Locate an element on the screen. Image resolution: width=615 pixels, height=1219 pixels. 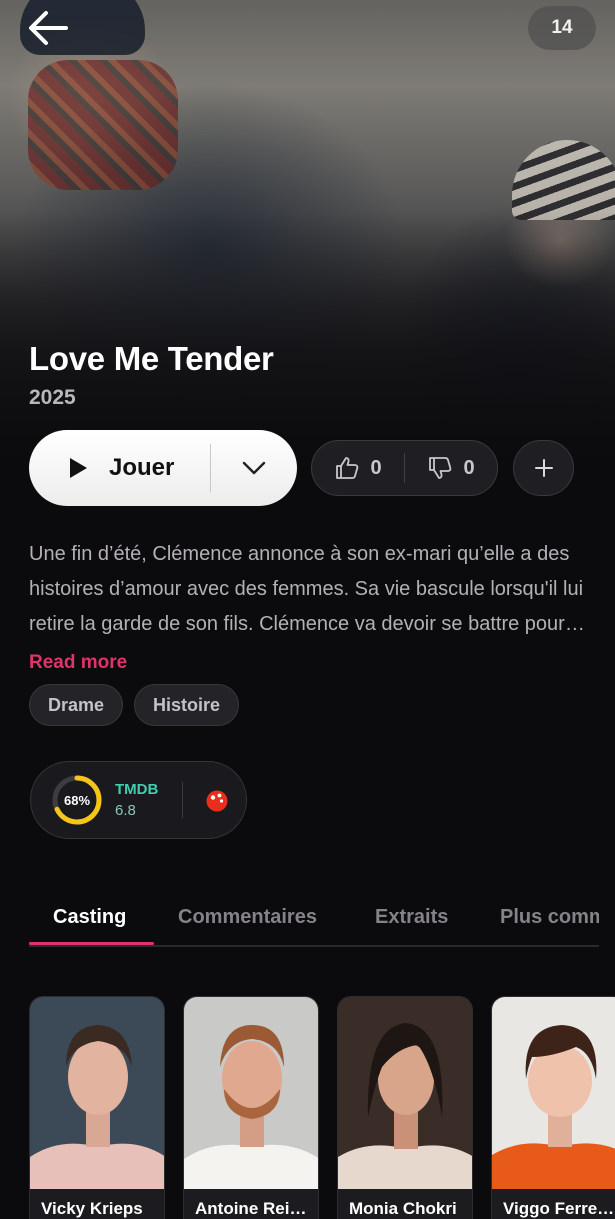
thumbs-down-icon is located at coordinates (440, 468).